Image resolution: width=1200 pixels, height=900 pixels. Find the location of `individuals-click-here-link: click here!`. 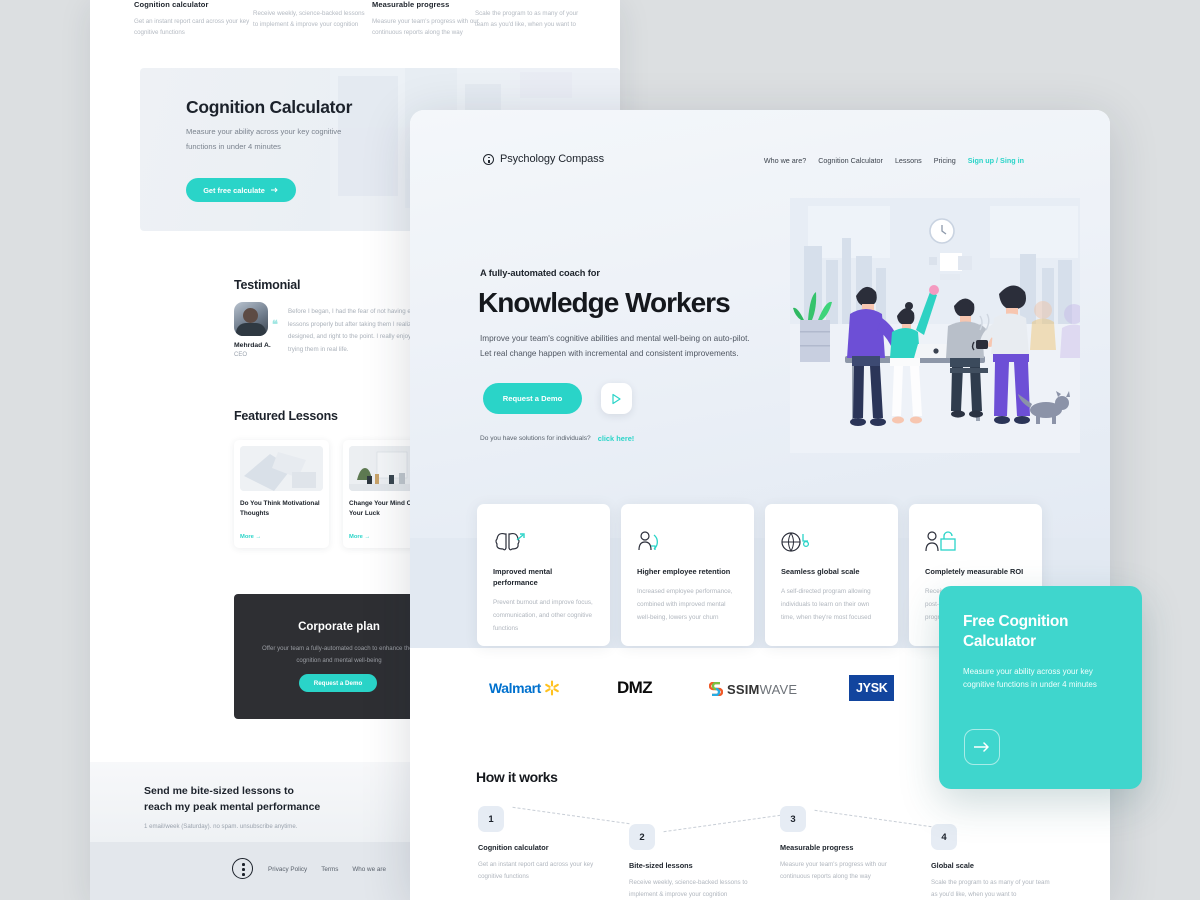

individuals-click-here-link: click here! is located at coordinates (616, 438).